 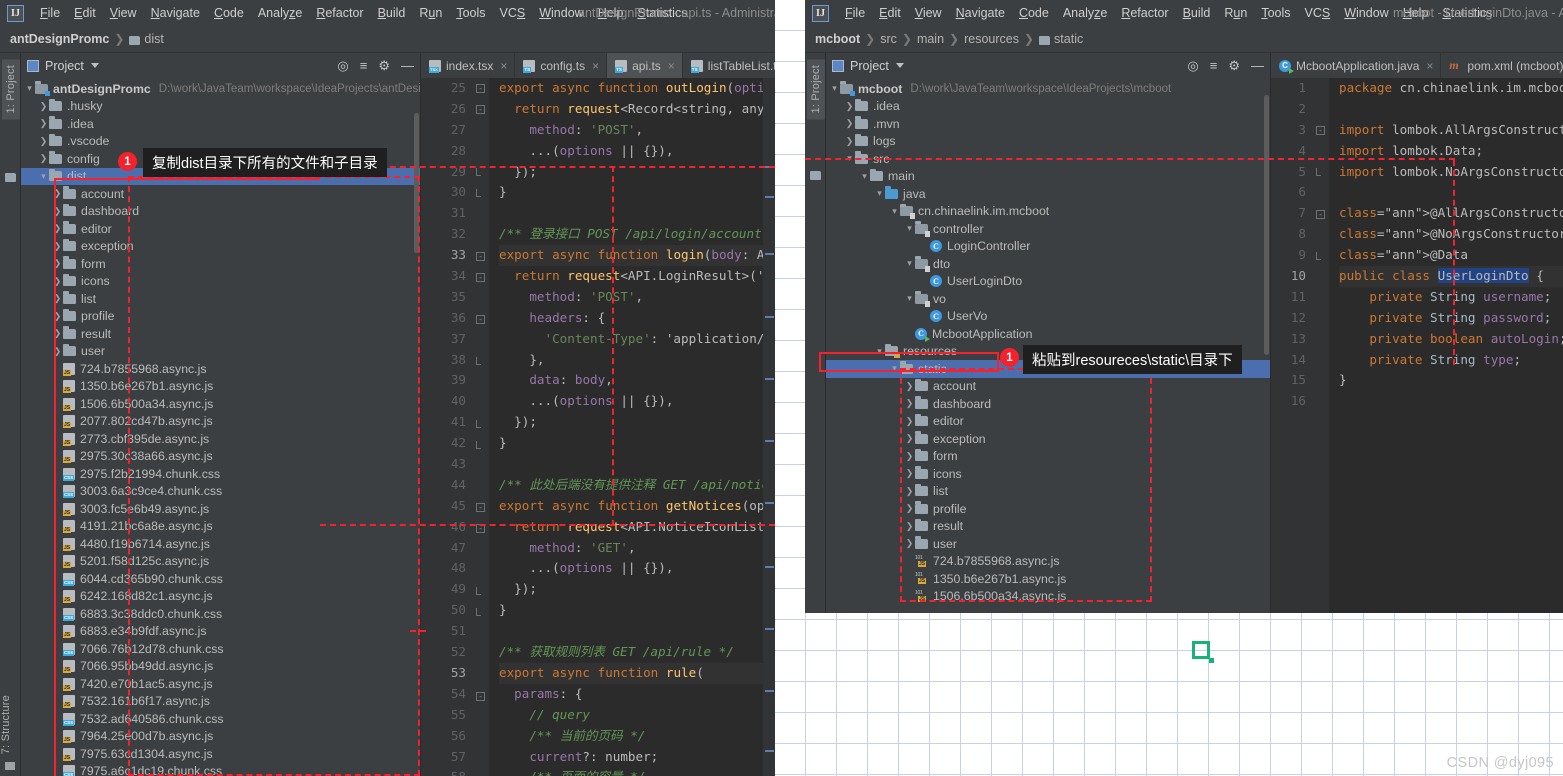 What do you see at coordinates (1034, 13) in the screenshot?
I see `menu-code: Code` at bounding box center [1034, 13].